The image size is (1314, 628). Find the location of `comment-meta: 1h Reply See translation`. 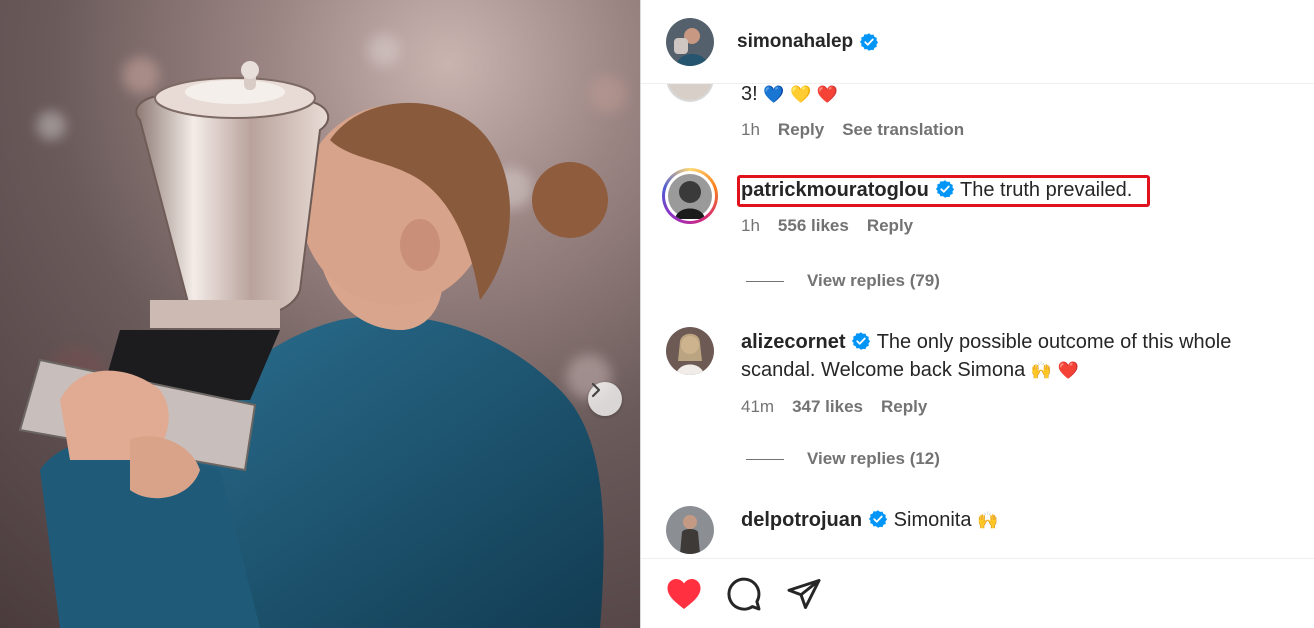

comment-meta: 1h Reply See translation is located at coordinates (852, 130).